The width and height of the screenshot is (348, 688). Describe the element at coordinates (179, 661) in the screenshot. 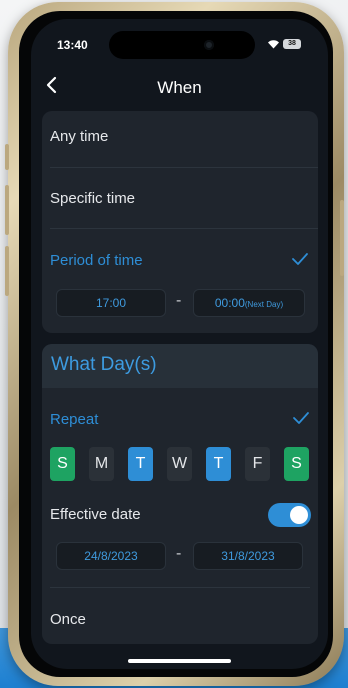

I see `home-indicator` at that location.